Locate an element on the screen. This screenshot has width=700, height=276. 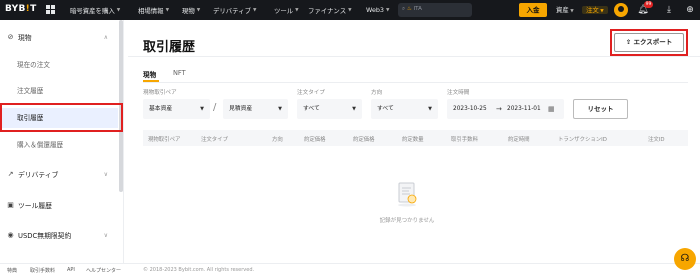
search-icon: ⌕ is located at coordinates (404, 9).